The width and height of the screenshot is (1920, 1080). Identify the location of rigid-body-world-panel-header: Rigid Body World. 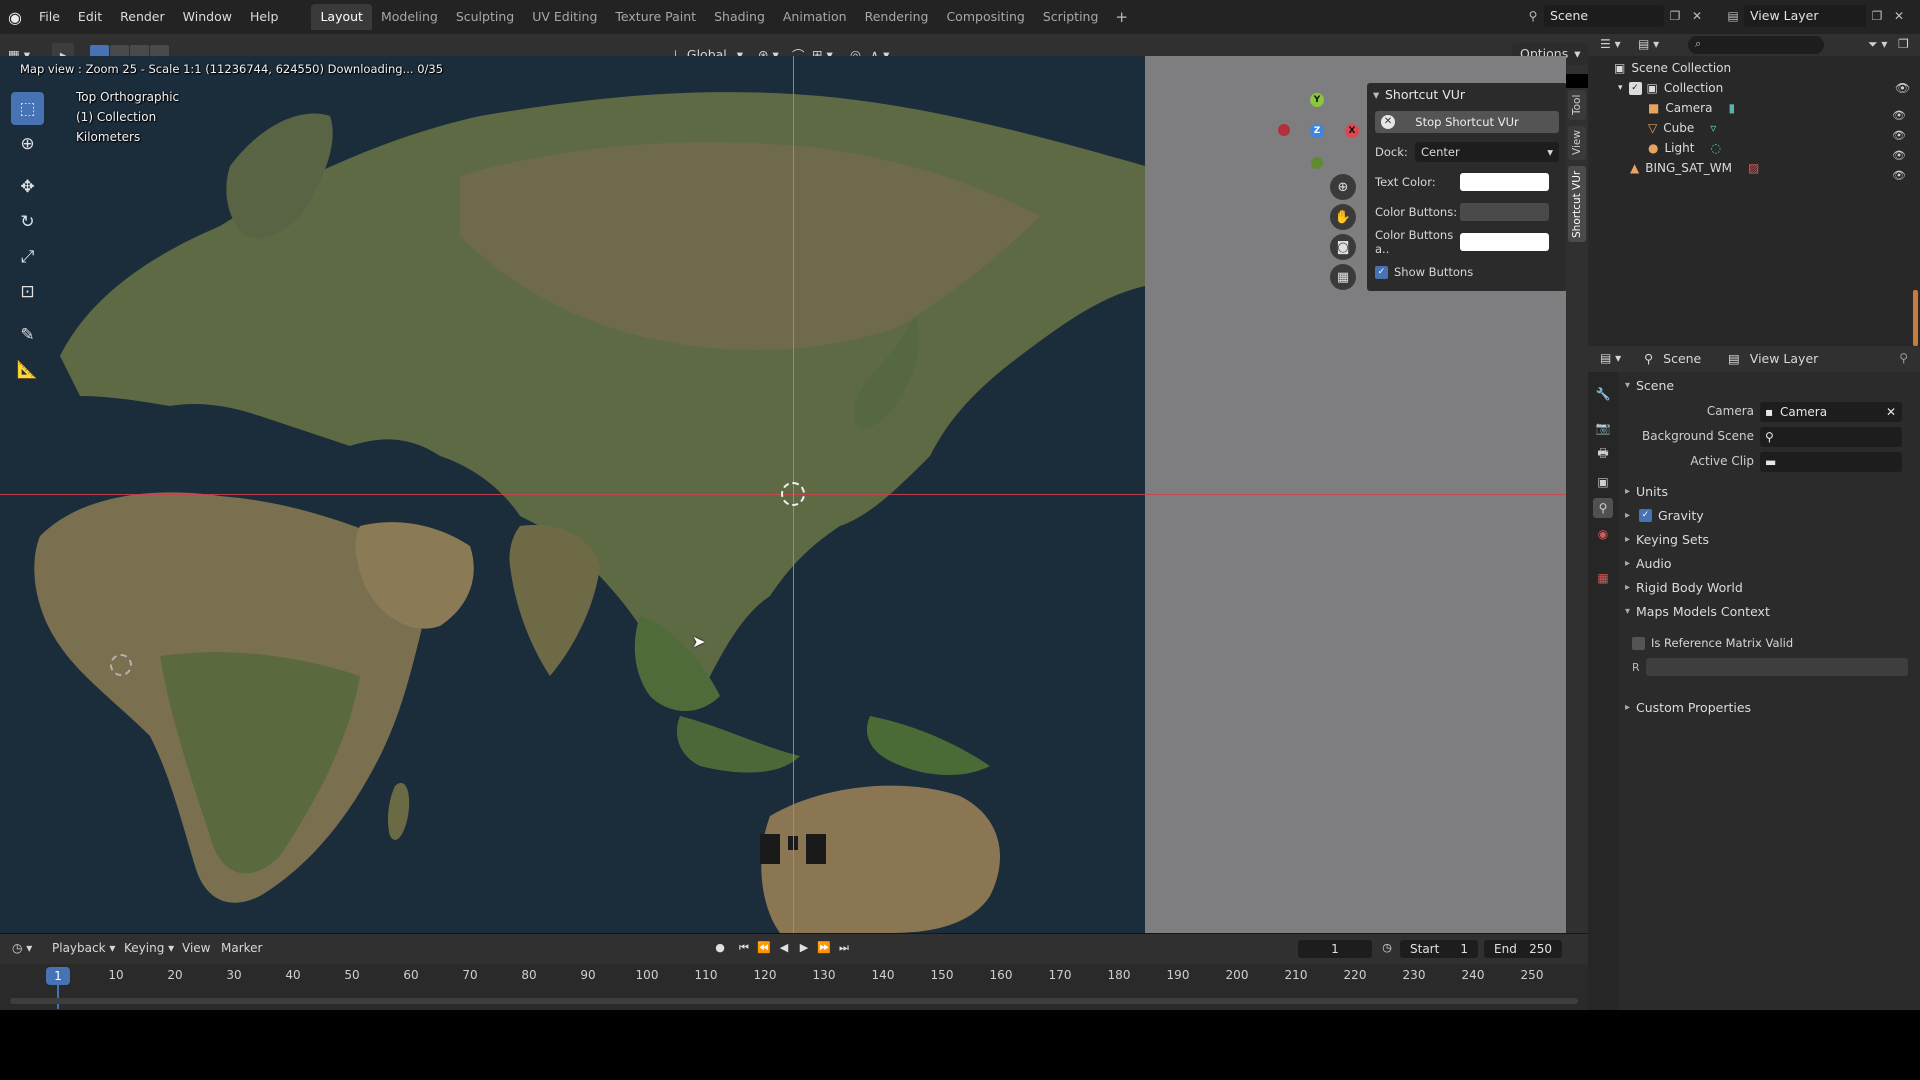
(1769, 588).